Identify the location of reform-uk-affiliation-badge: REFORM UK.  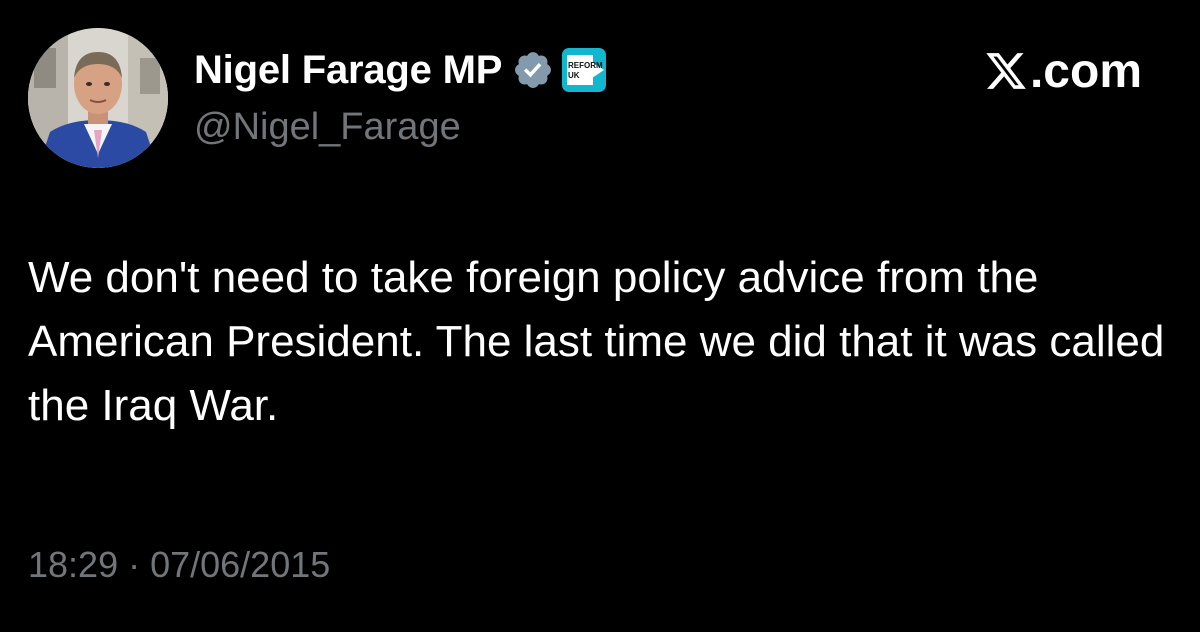
(584, 70).